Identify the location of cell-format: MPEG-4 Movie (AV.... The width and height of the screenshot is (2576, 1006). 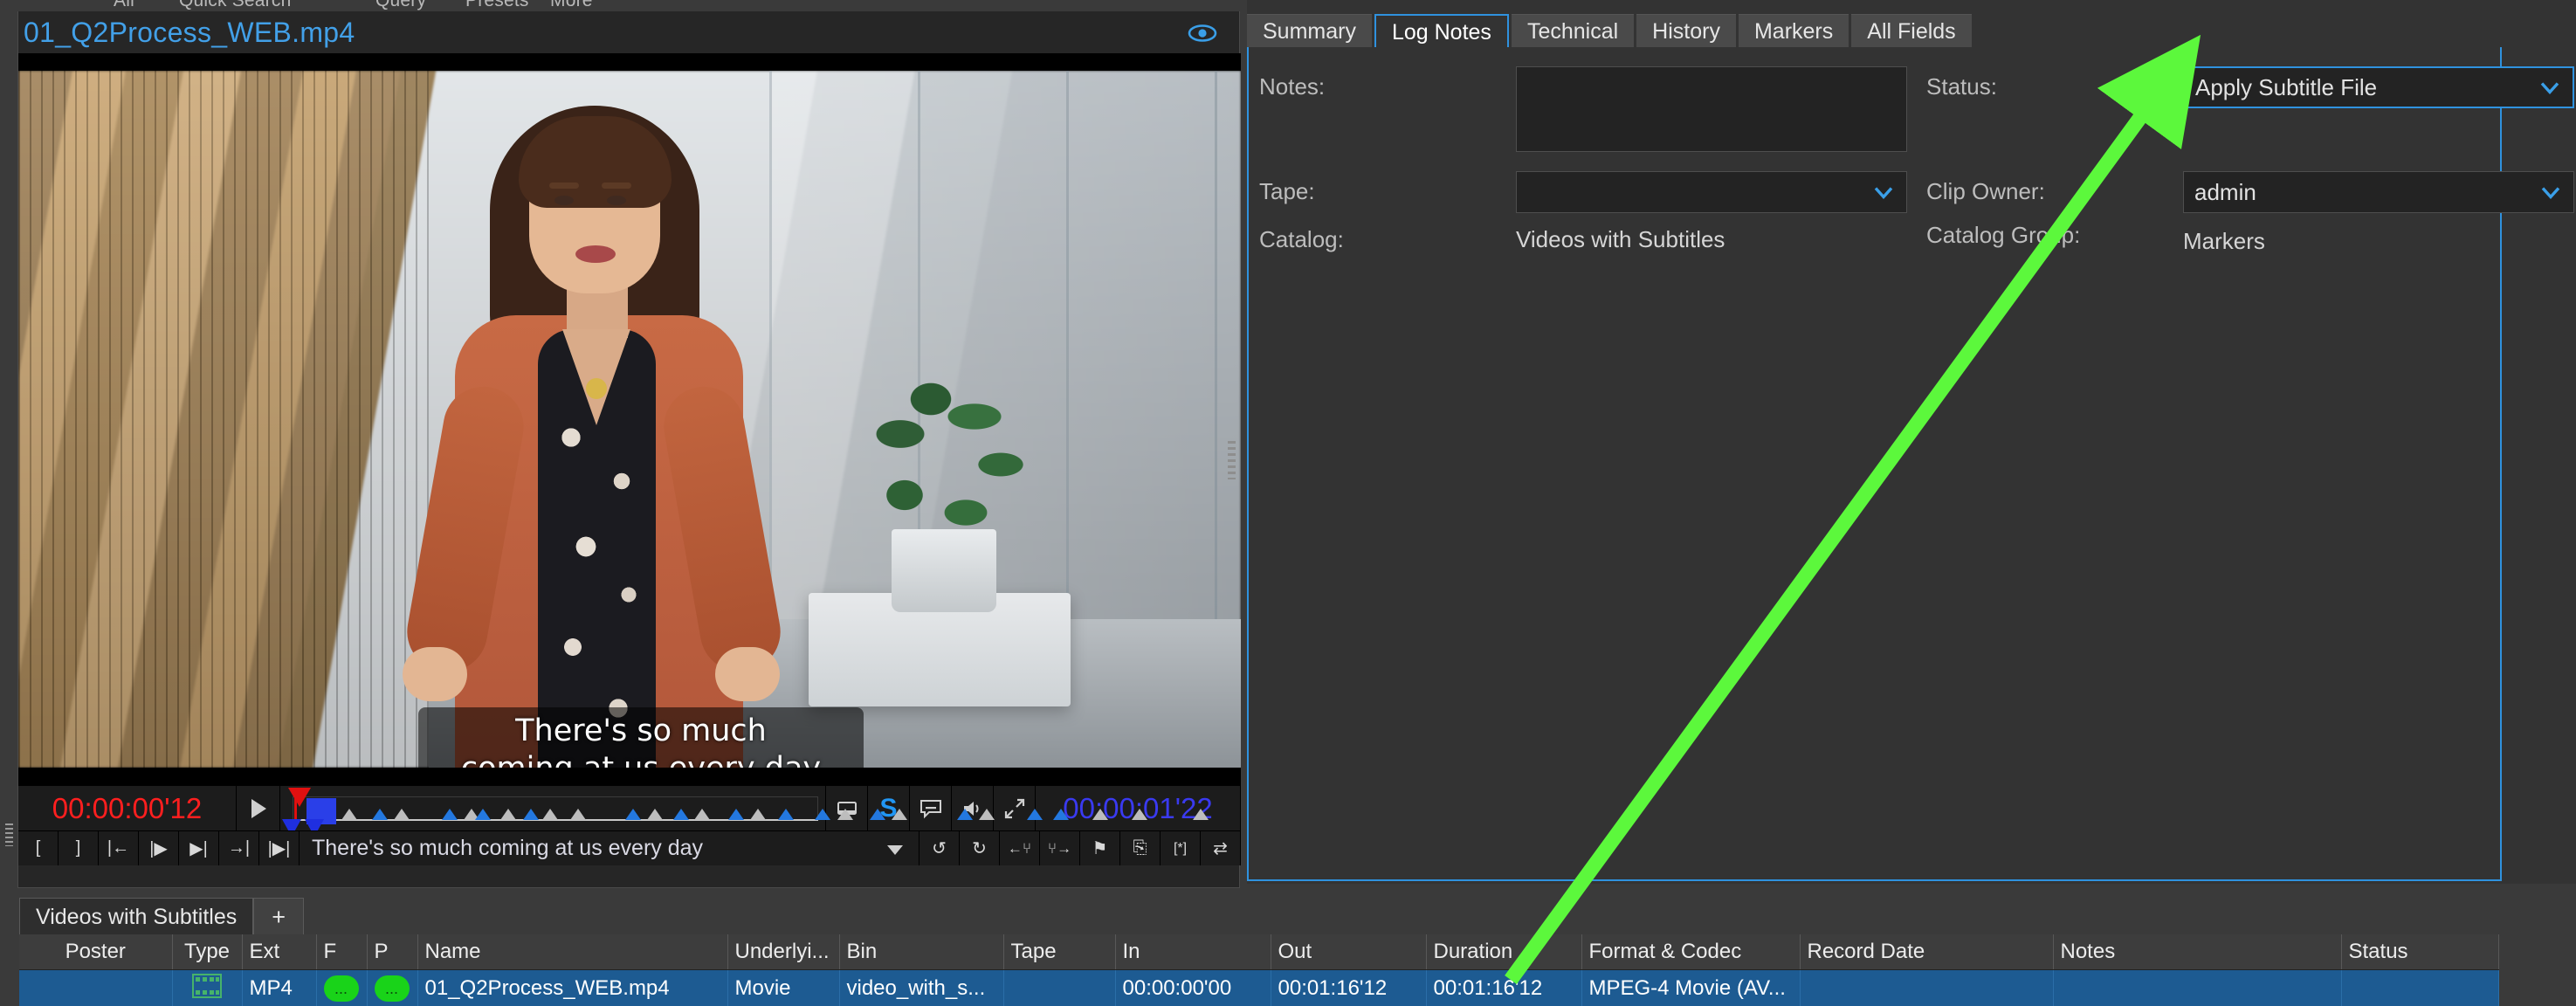
(1691, 987).